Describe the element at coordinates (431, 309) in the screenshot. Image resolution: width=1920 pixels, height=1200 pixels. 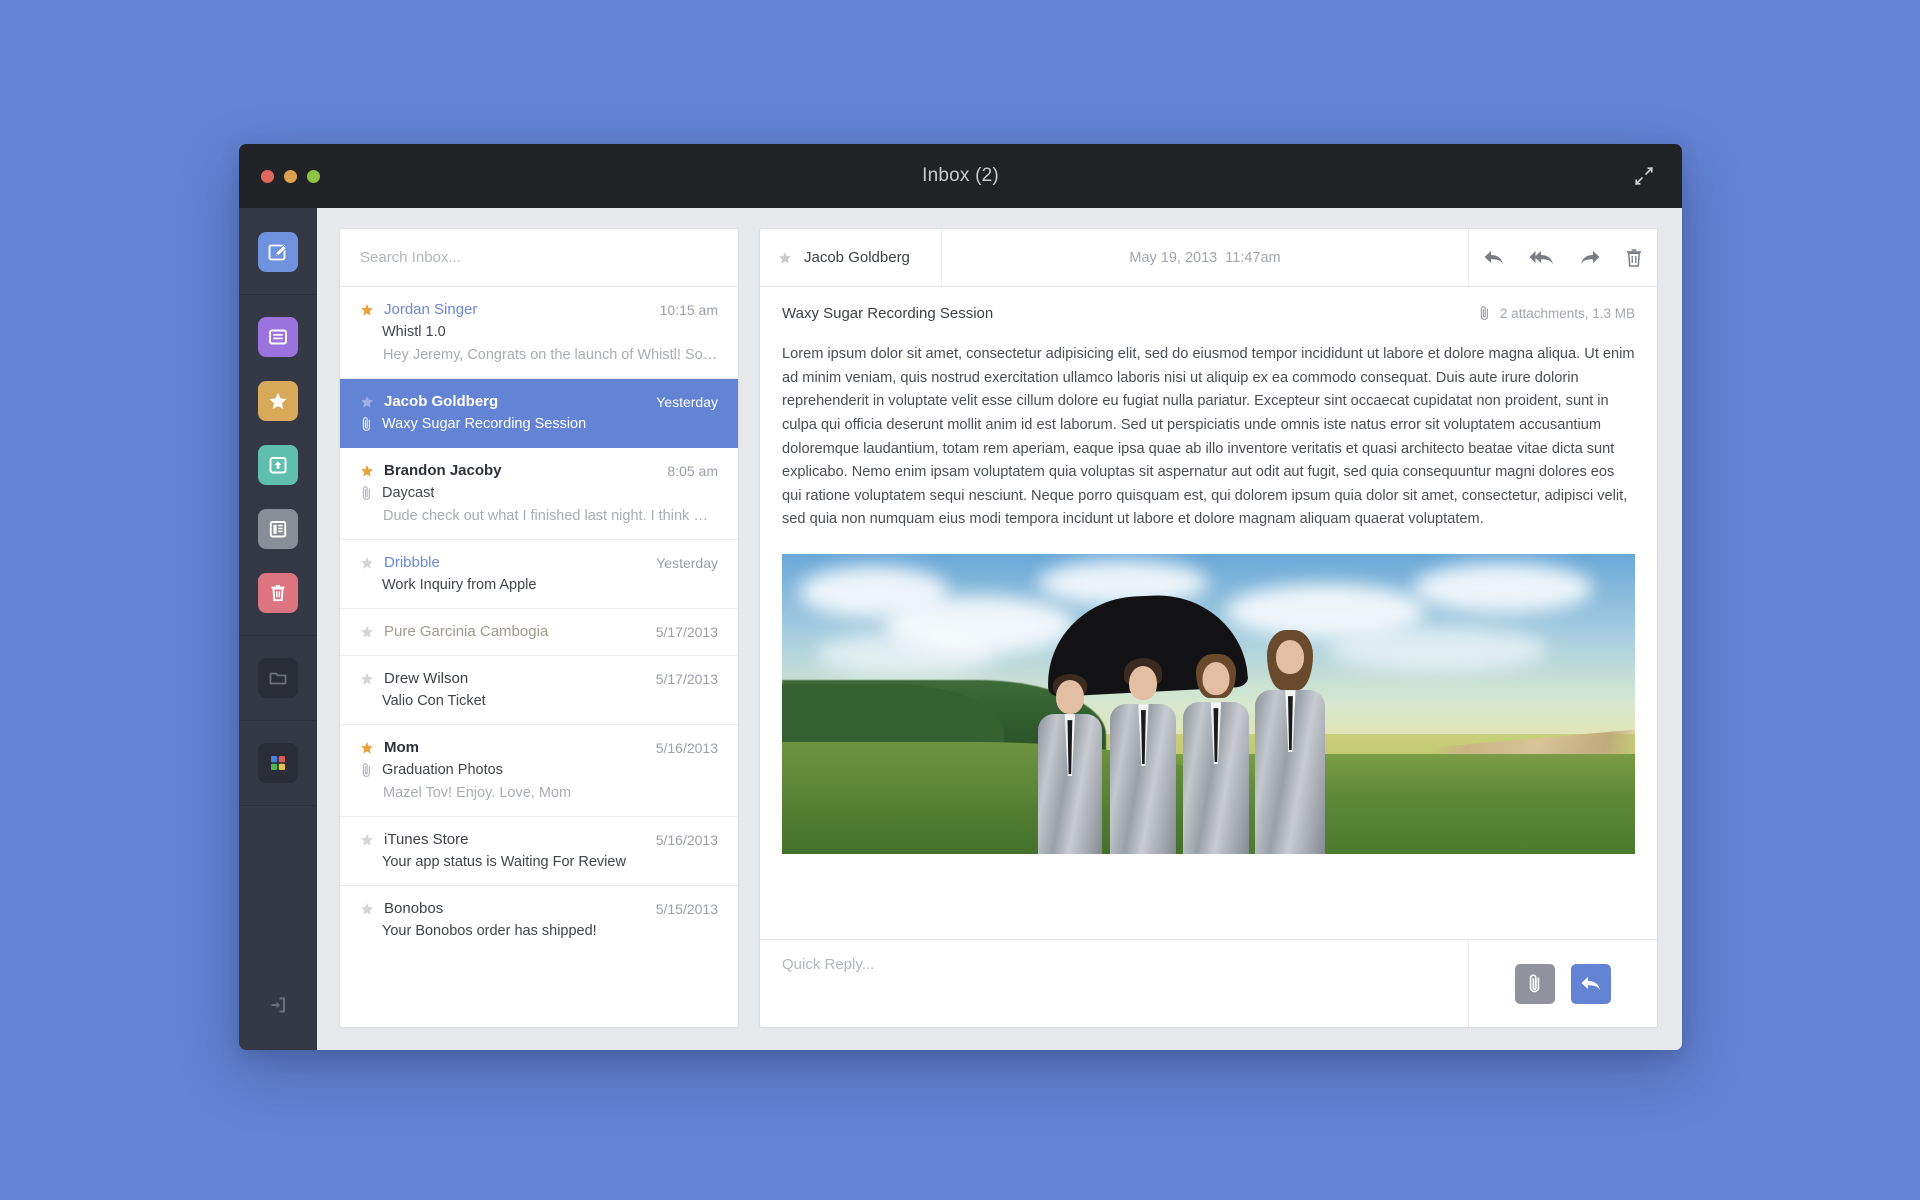
I see `email-sender: Jordan Singer` at that location.